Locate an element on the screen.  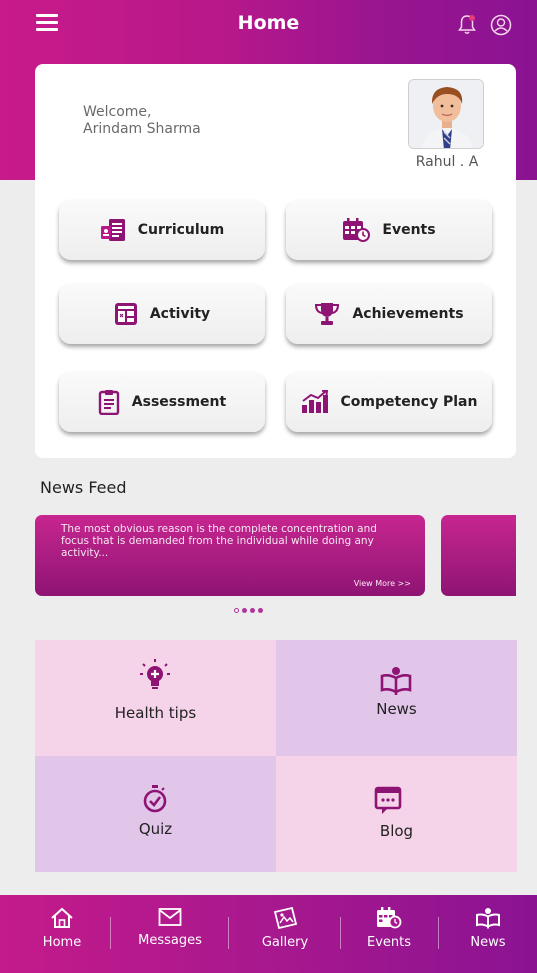
welcome-block: Welcome, Arindam Sharma is located at coordinates (142, 121).